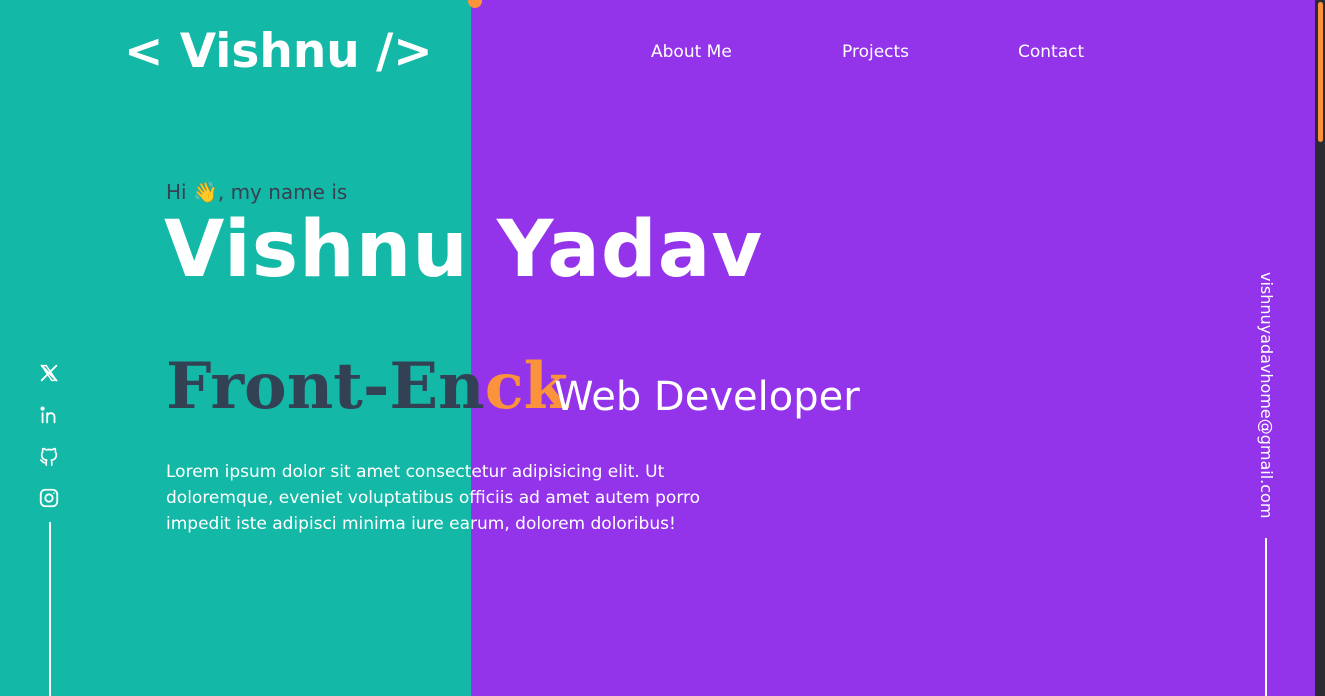 The width and height of the screenshot is (1325, 696). Describe the element at coordinates (49, 500) in the screenshot. I see `instagram-icon` at that location.